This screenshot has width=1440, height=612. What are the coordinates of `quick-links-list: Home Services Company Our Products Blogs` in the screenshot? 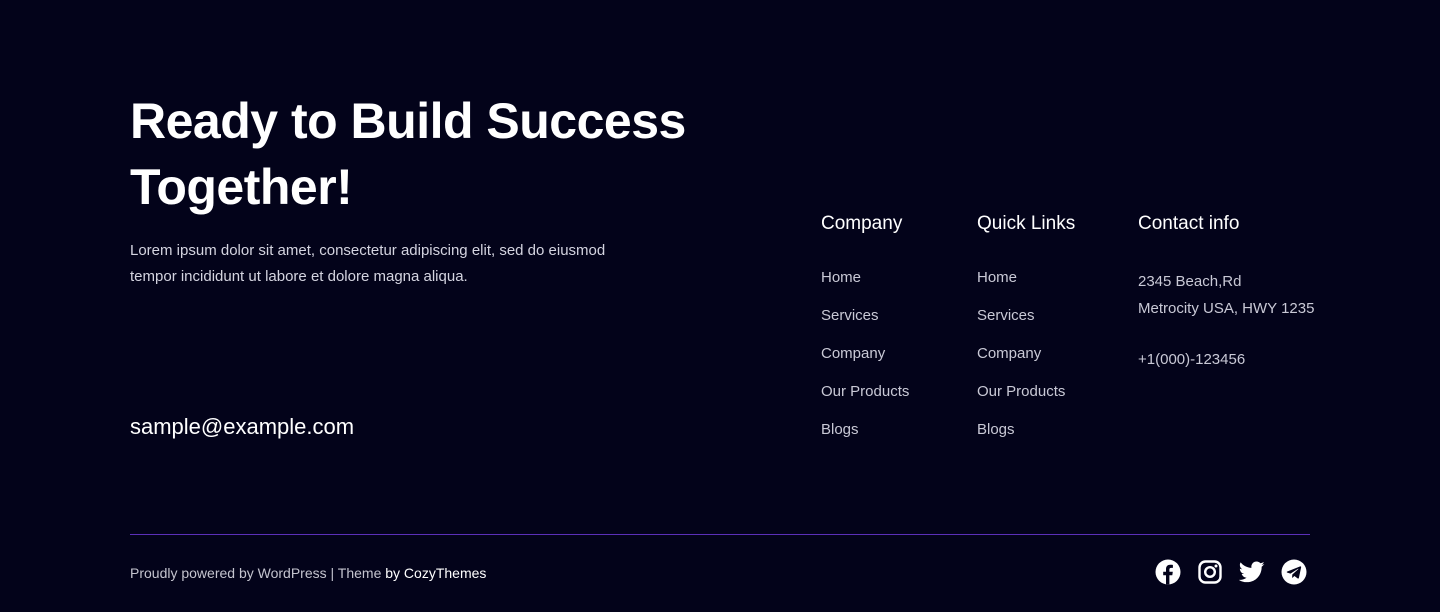 It's located at (1026, 363).